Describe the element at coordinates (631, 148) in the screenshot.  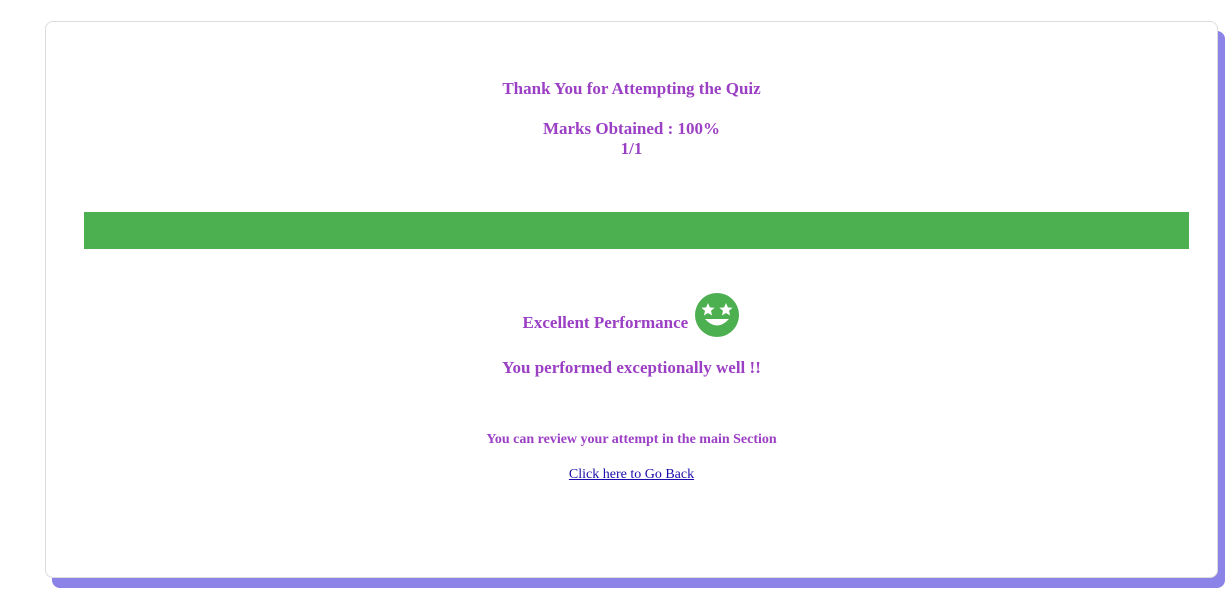
I see `score-fraction-text: 1/1` at that location.